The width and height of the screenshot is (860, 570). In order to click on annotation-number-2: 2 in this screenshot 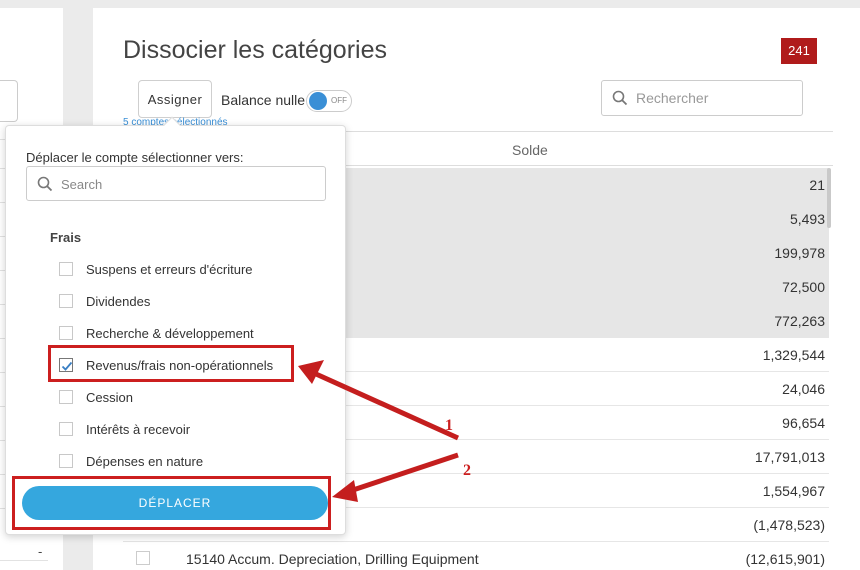, I will do `click(467, 470)`.